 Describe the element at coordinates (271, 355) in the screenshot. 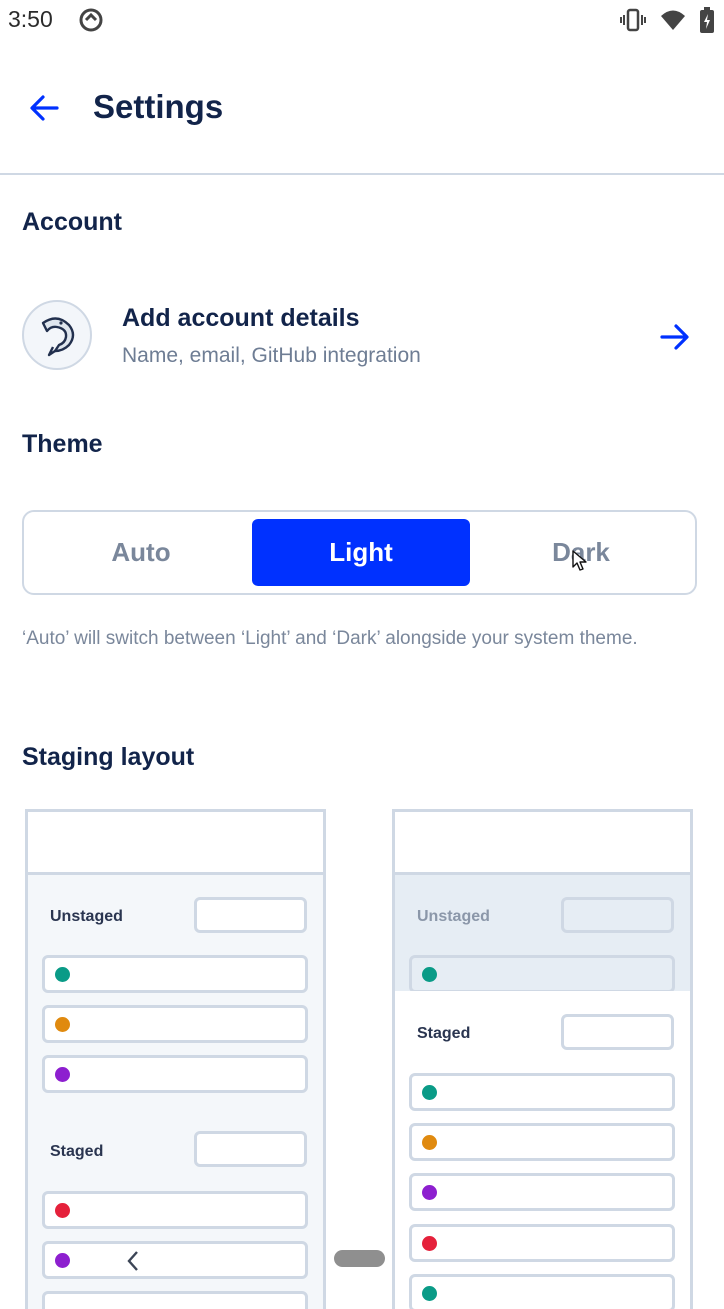

I see `account-row-subtitle: Name, email, GitHub integration` at that location.